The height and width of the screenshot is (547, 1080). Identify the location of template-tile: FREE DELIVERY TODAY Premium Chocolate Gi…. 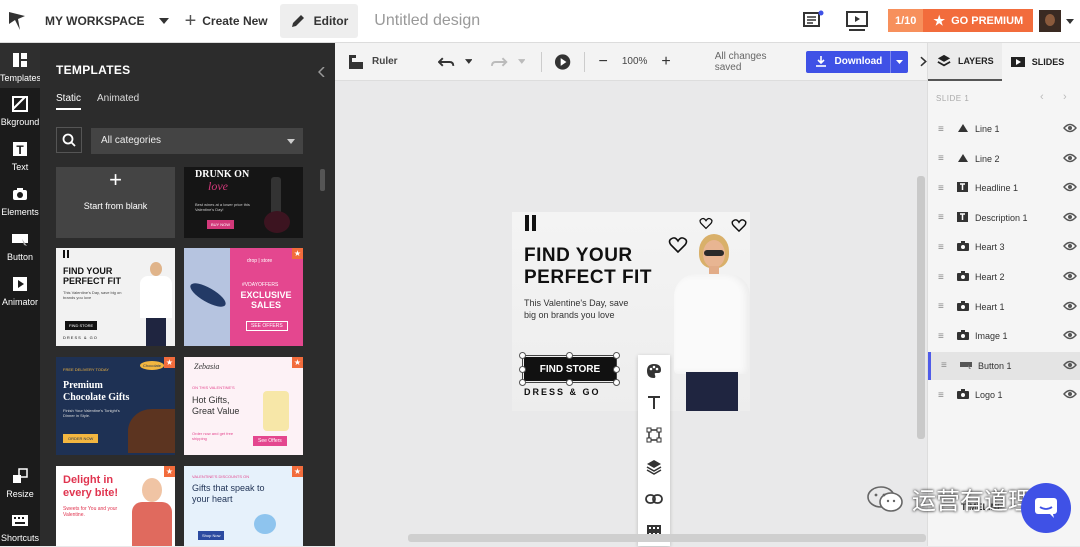
(115, 406).